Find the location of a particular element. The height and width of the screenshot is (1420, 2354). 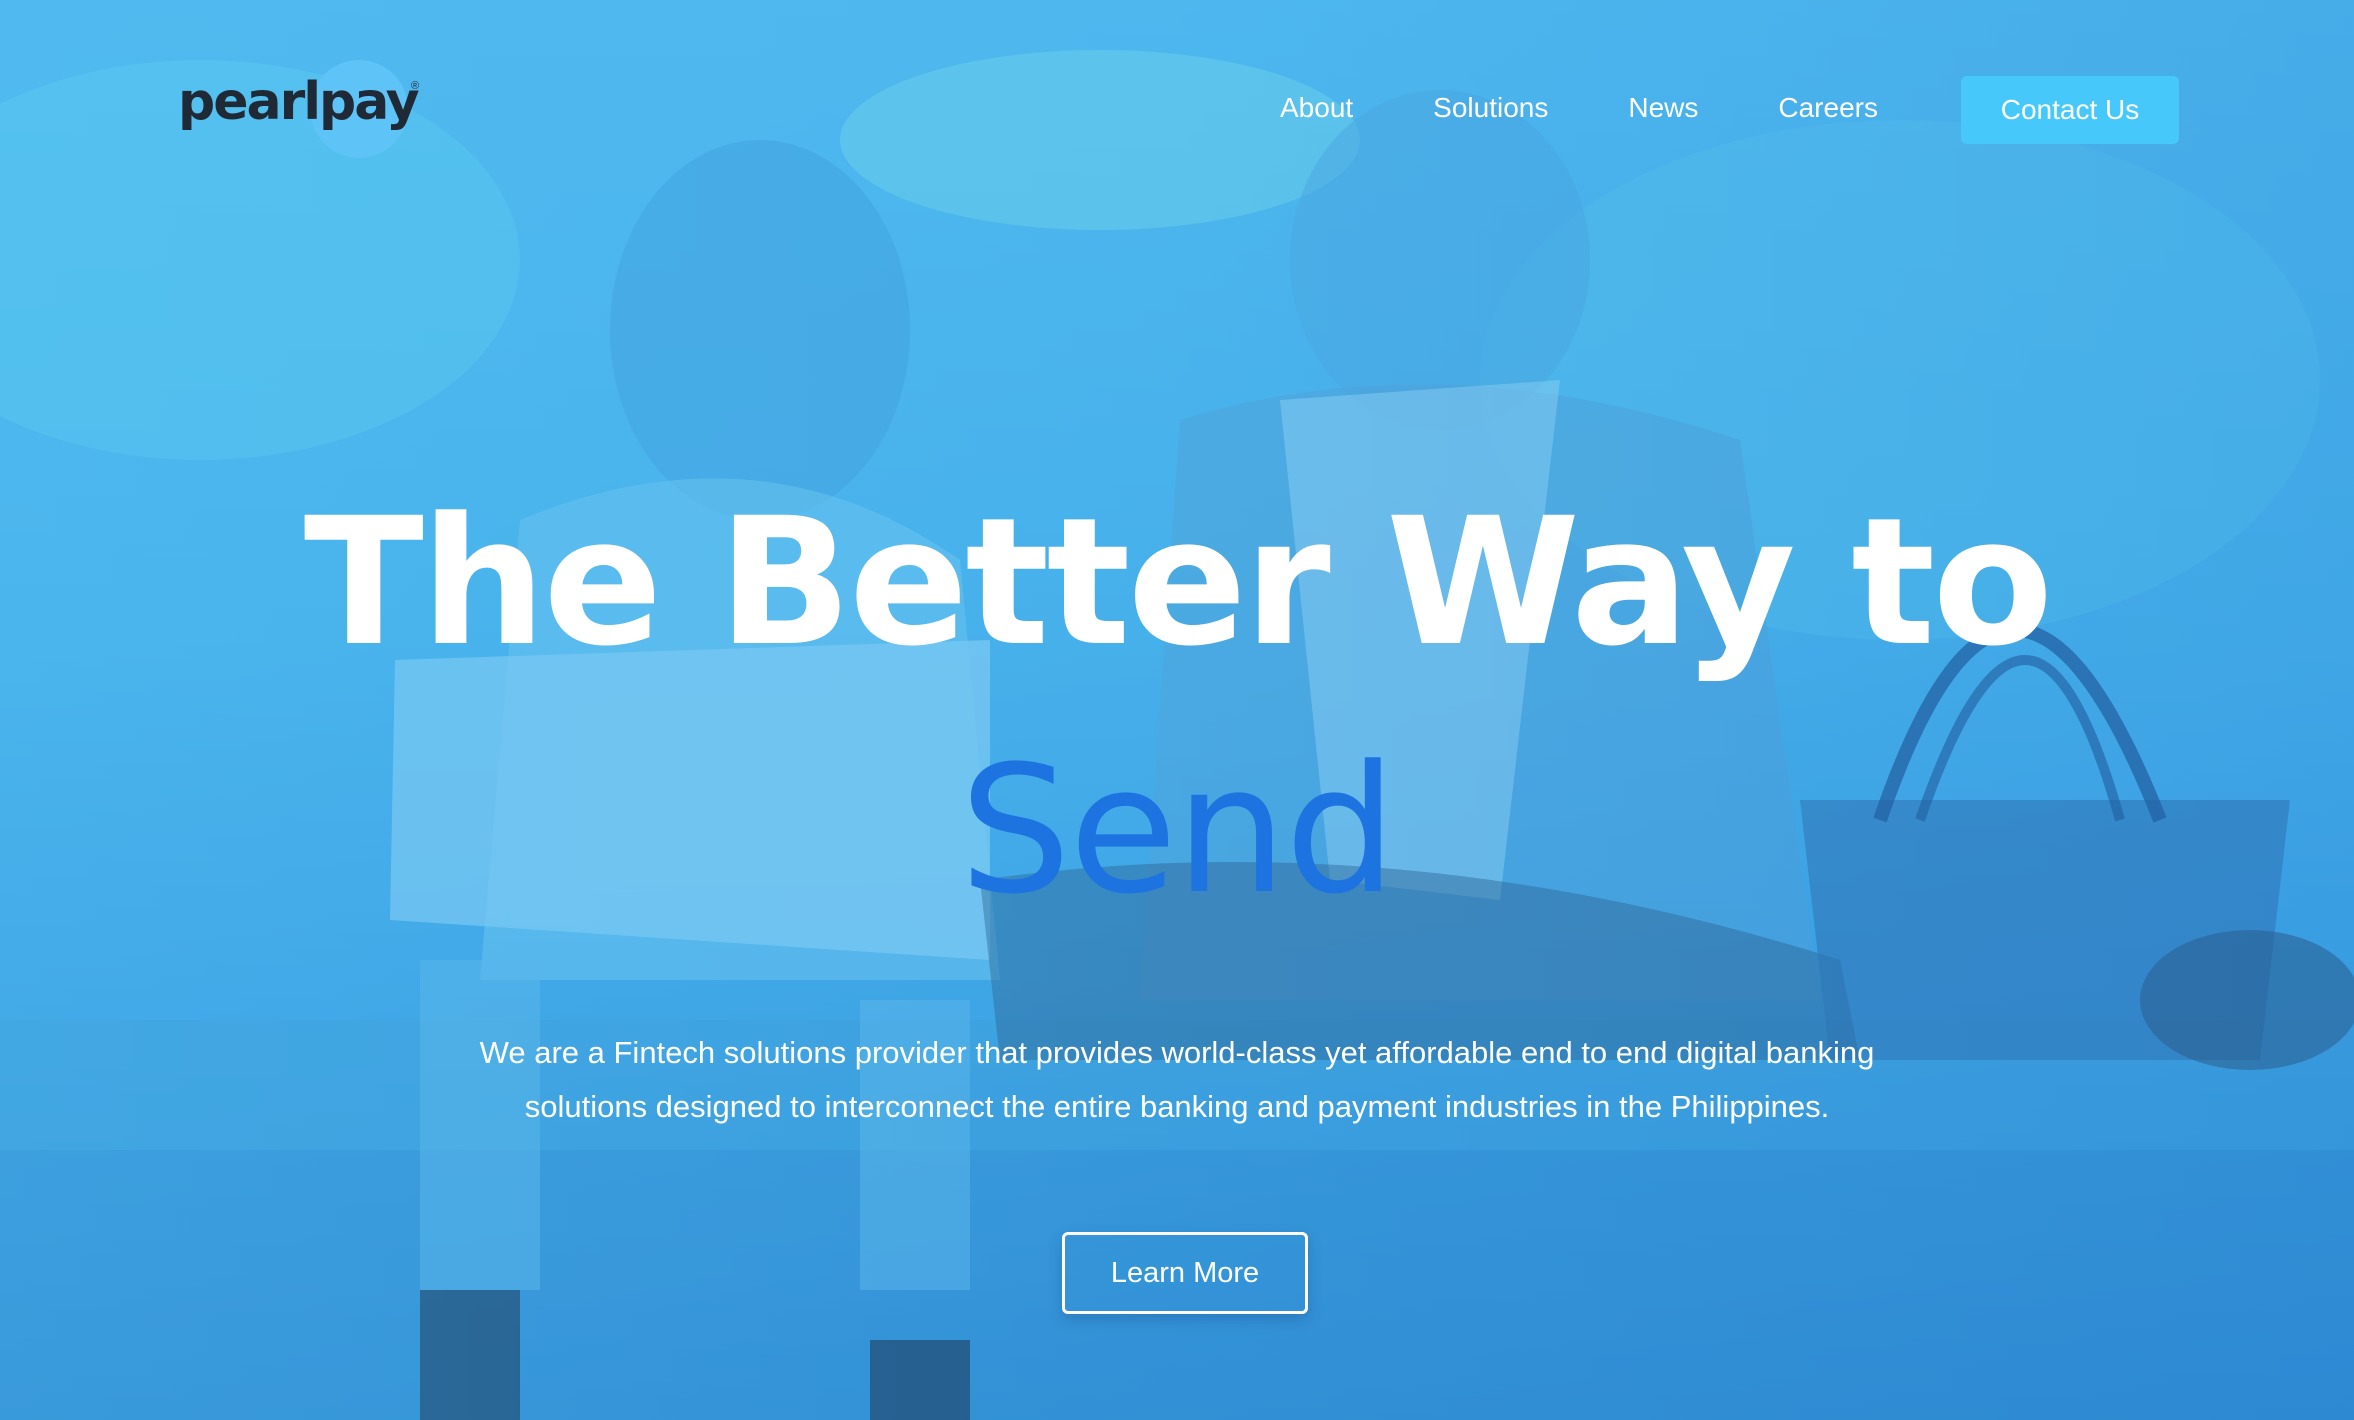

nav-item-about: About is located at coordinates (1316, 108).